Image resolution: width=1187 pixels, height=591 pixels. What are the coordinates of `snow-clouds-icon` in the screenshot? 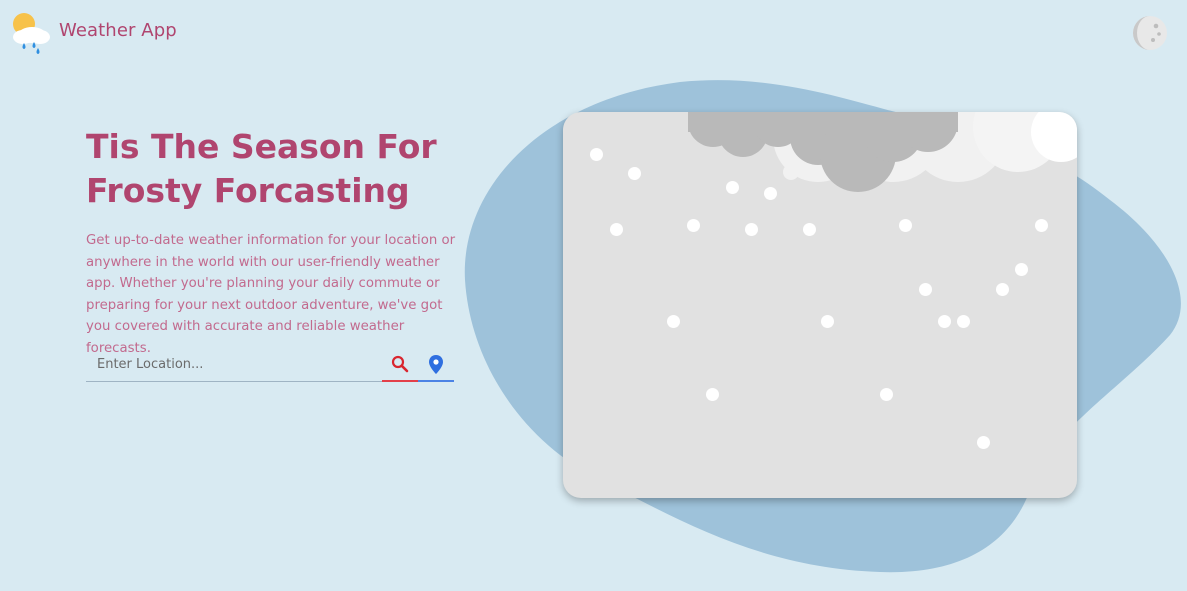 It's located at (882, 152).